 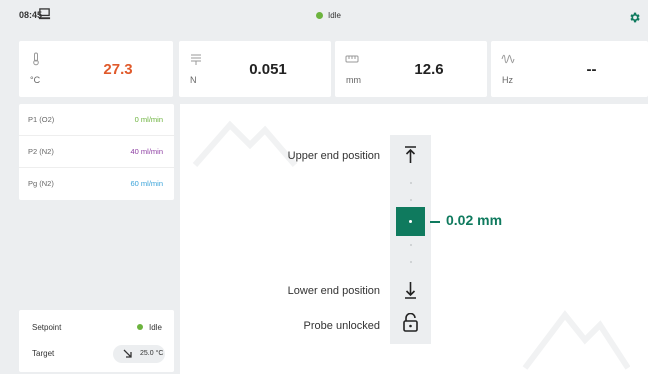 What do you see at coordinates (155, 327) in the screenshot?
I see `setpoint-status: Idle` at bounding box center [155, 327].